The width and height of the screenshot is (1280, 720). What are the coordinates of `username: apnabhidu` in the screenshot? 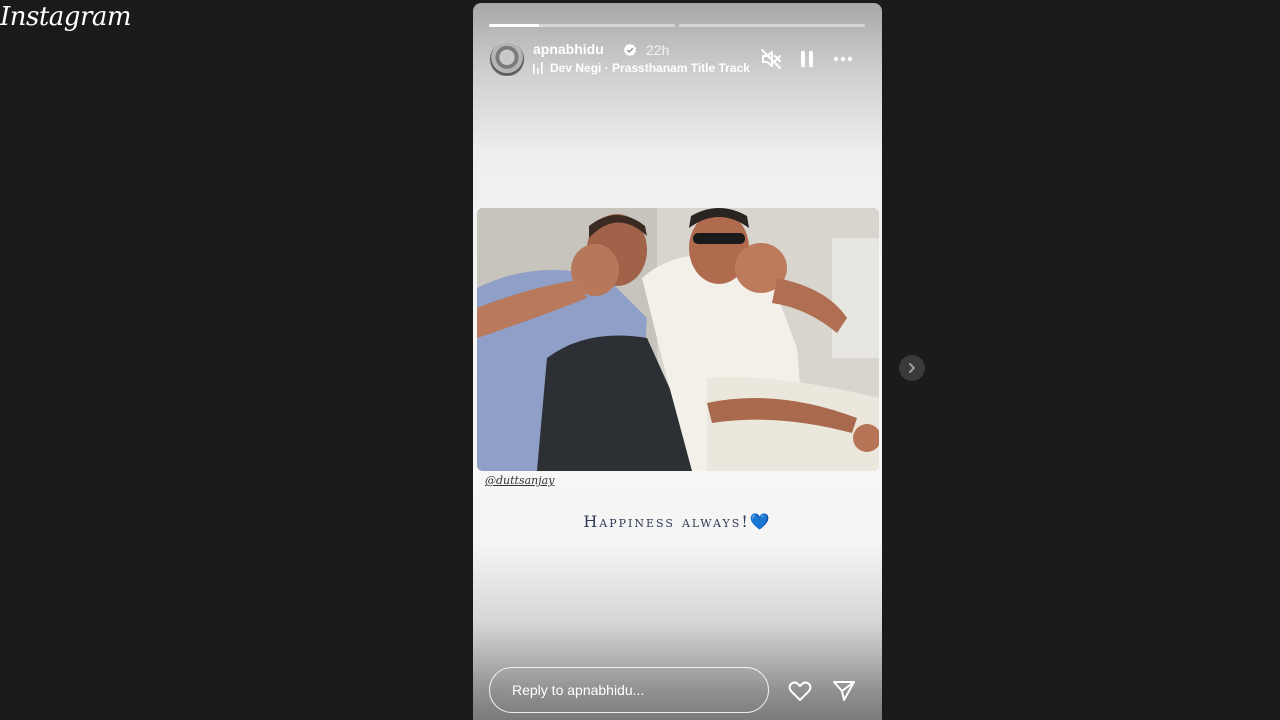 It's located at (568, 49).